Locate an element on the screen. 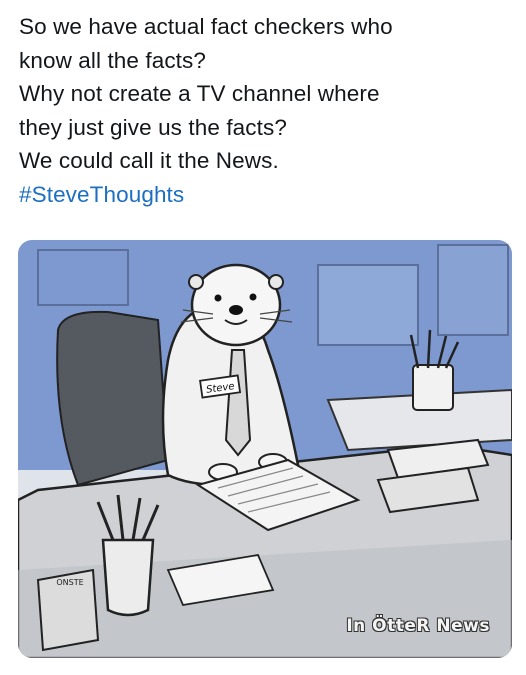  office-chair is located at coordinates (113, 398).